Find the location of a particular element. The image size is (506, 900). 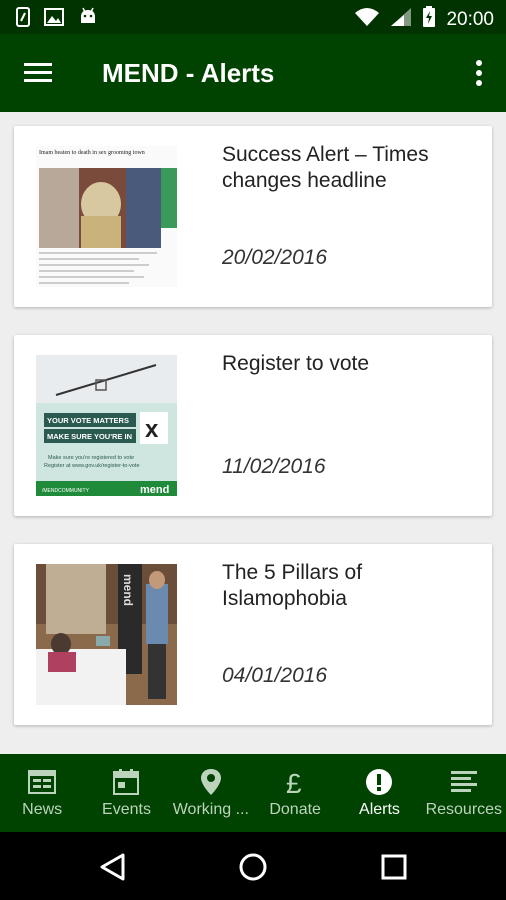

page-title: MEND - Alerts is located at coordinates (188, 73).